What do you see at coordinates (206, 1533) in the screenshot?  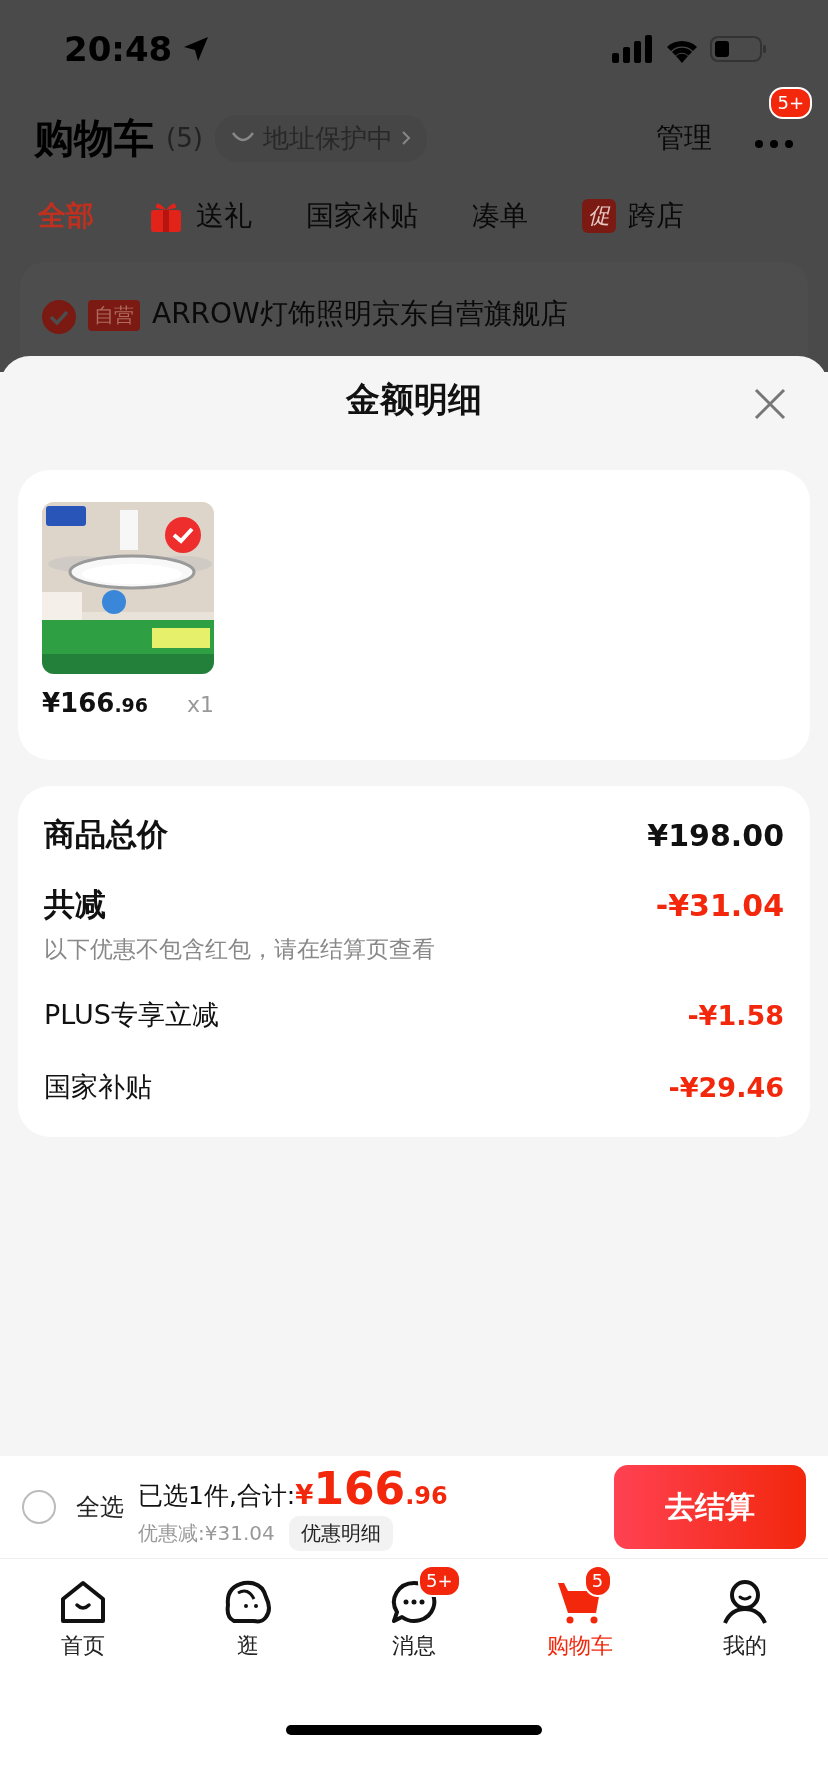 I see `discount-summary: 优惠减:¥31.04` at bounding box center [206, 1533].